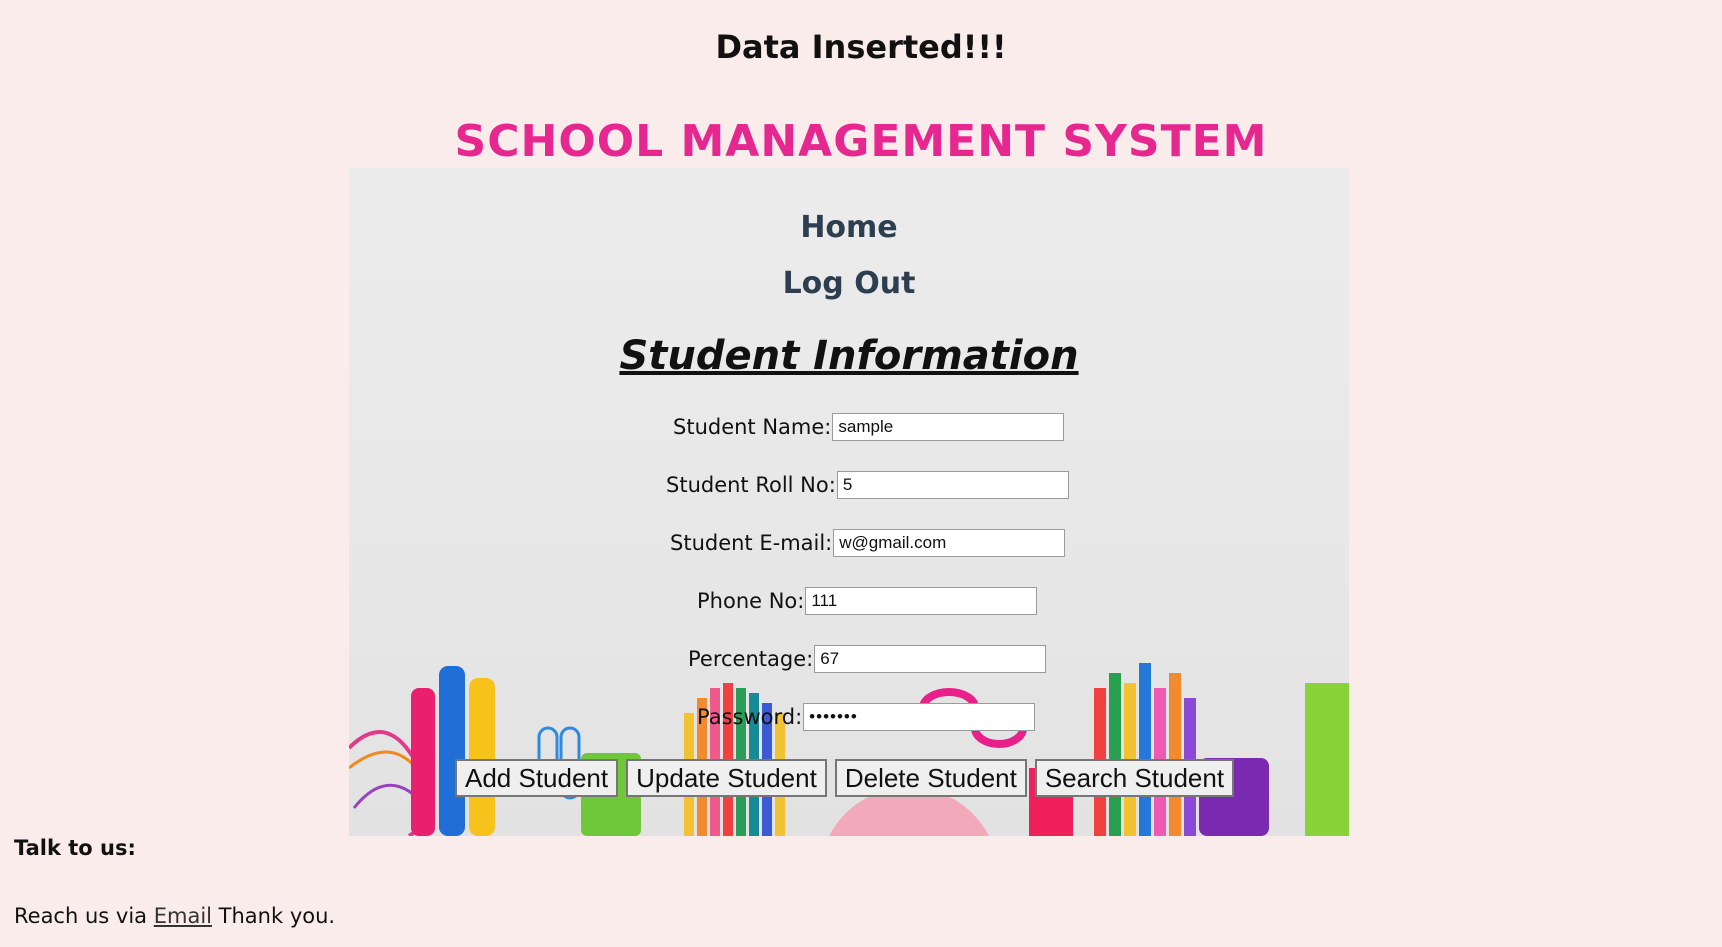 This screenshot has height=947, width=1722. What do you see at coordinates (861, 47) in the screenshot?
I see `status-message: Data Inserted!!!` at bounding box center [861, 47].